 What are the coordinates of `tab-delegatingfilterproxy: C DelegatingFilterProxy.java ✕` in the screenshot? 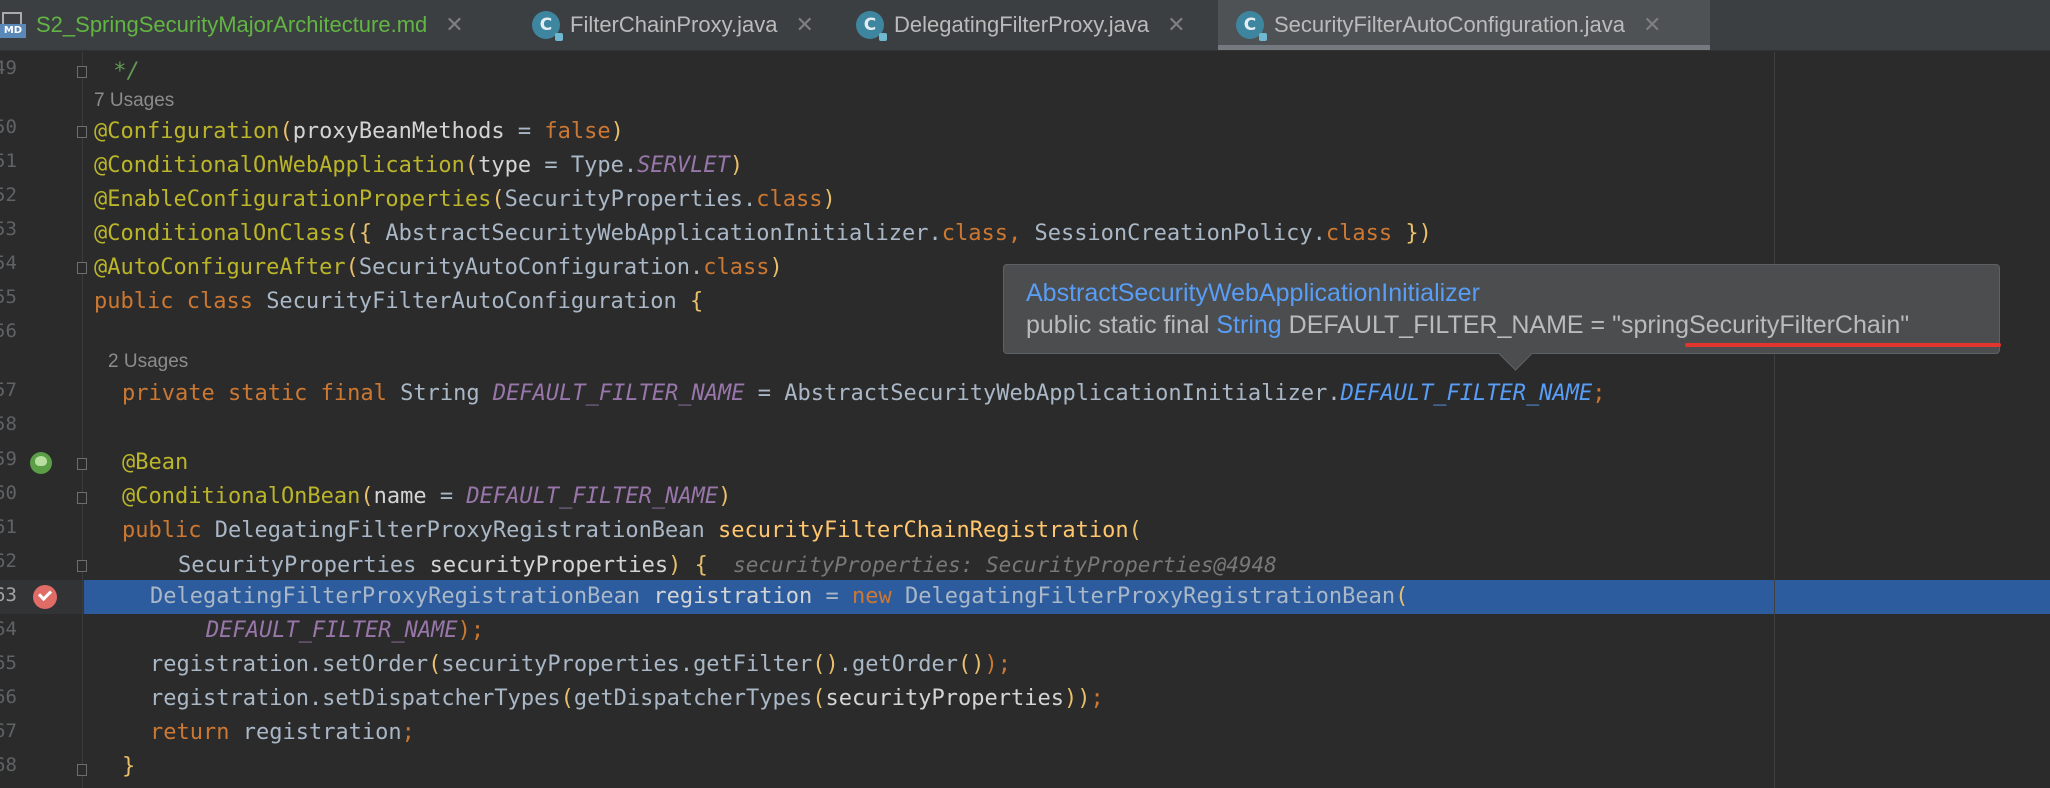 It's located at (1037, 25).